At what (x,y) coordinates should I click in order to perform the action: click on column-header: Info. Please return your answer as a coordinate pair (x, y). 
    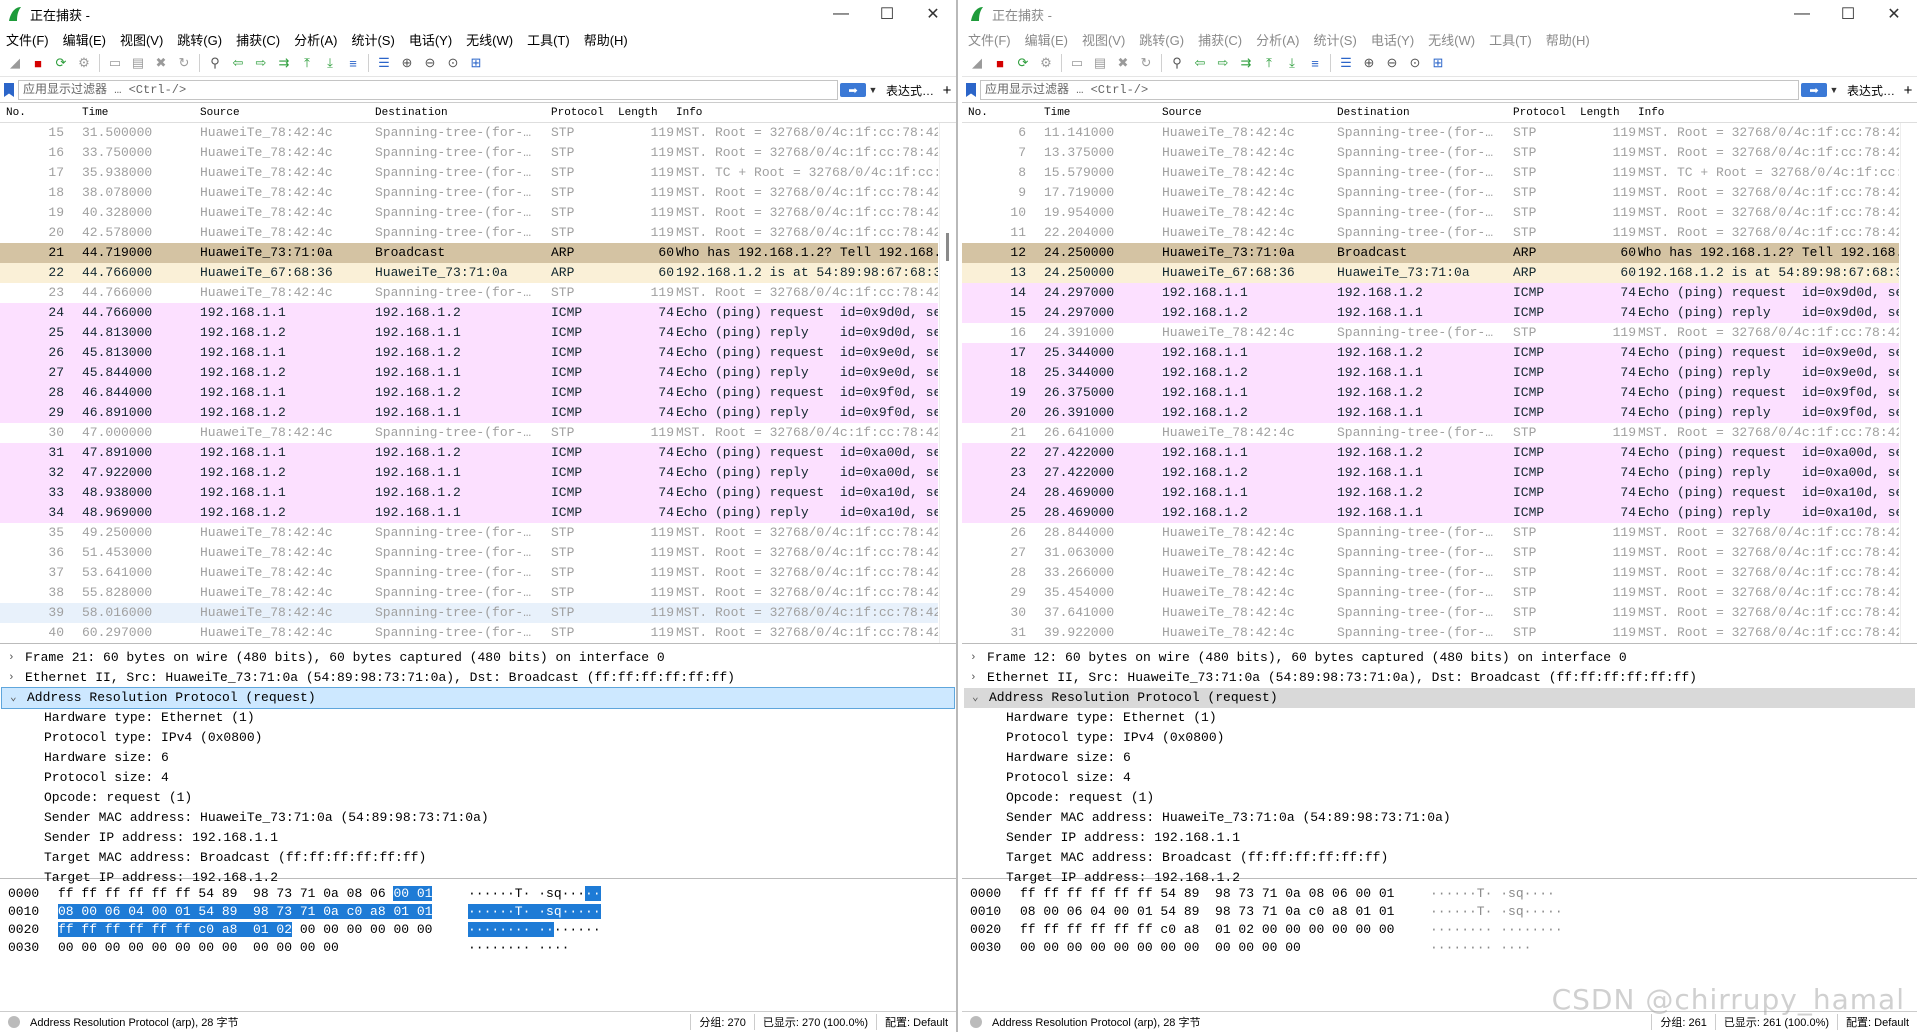
    Looking at the image, I should click on (1651, 113).